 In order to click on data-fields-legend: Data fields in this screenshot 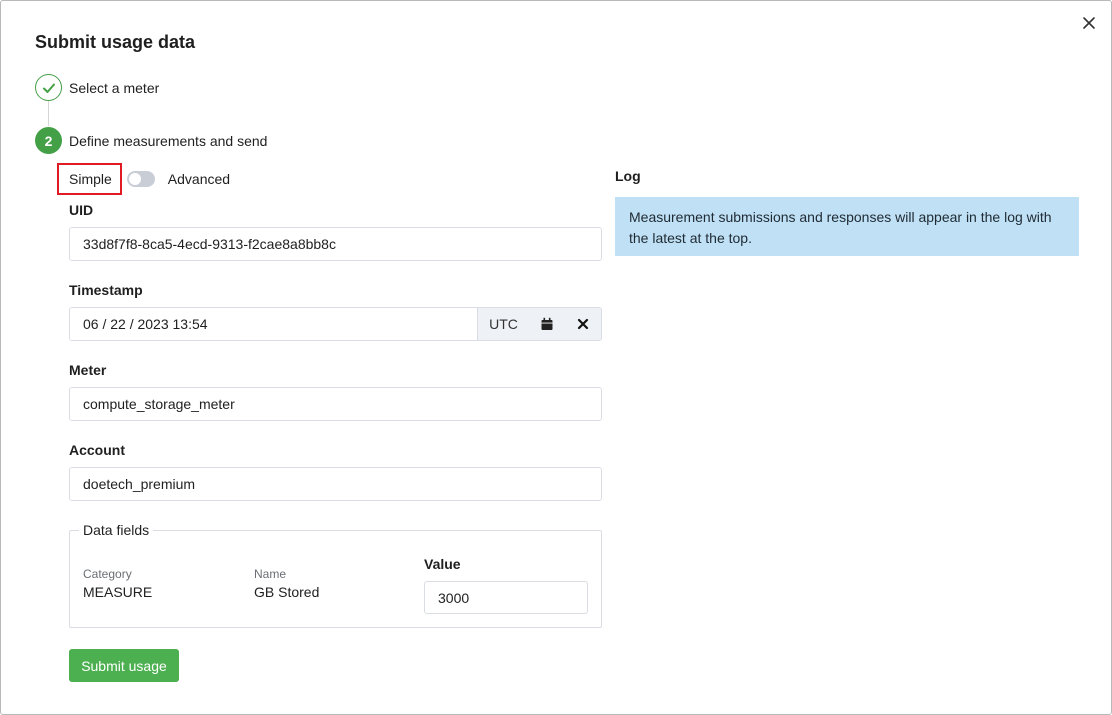, I will do `click(116, 530)`.